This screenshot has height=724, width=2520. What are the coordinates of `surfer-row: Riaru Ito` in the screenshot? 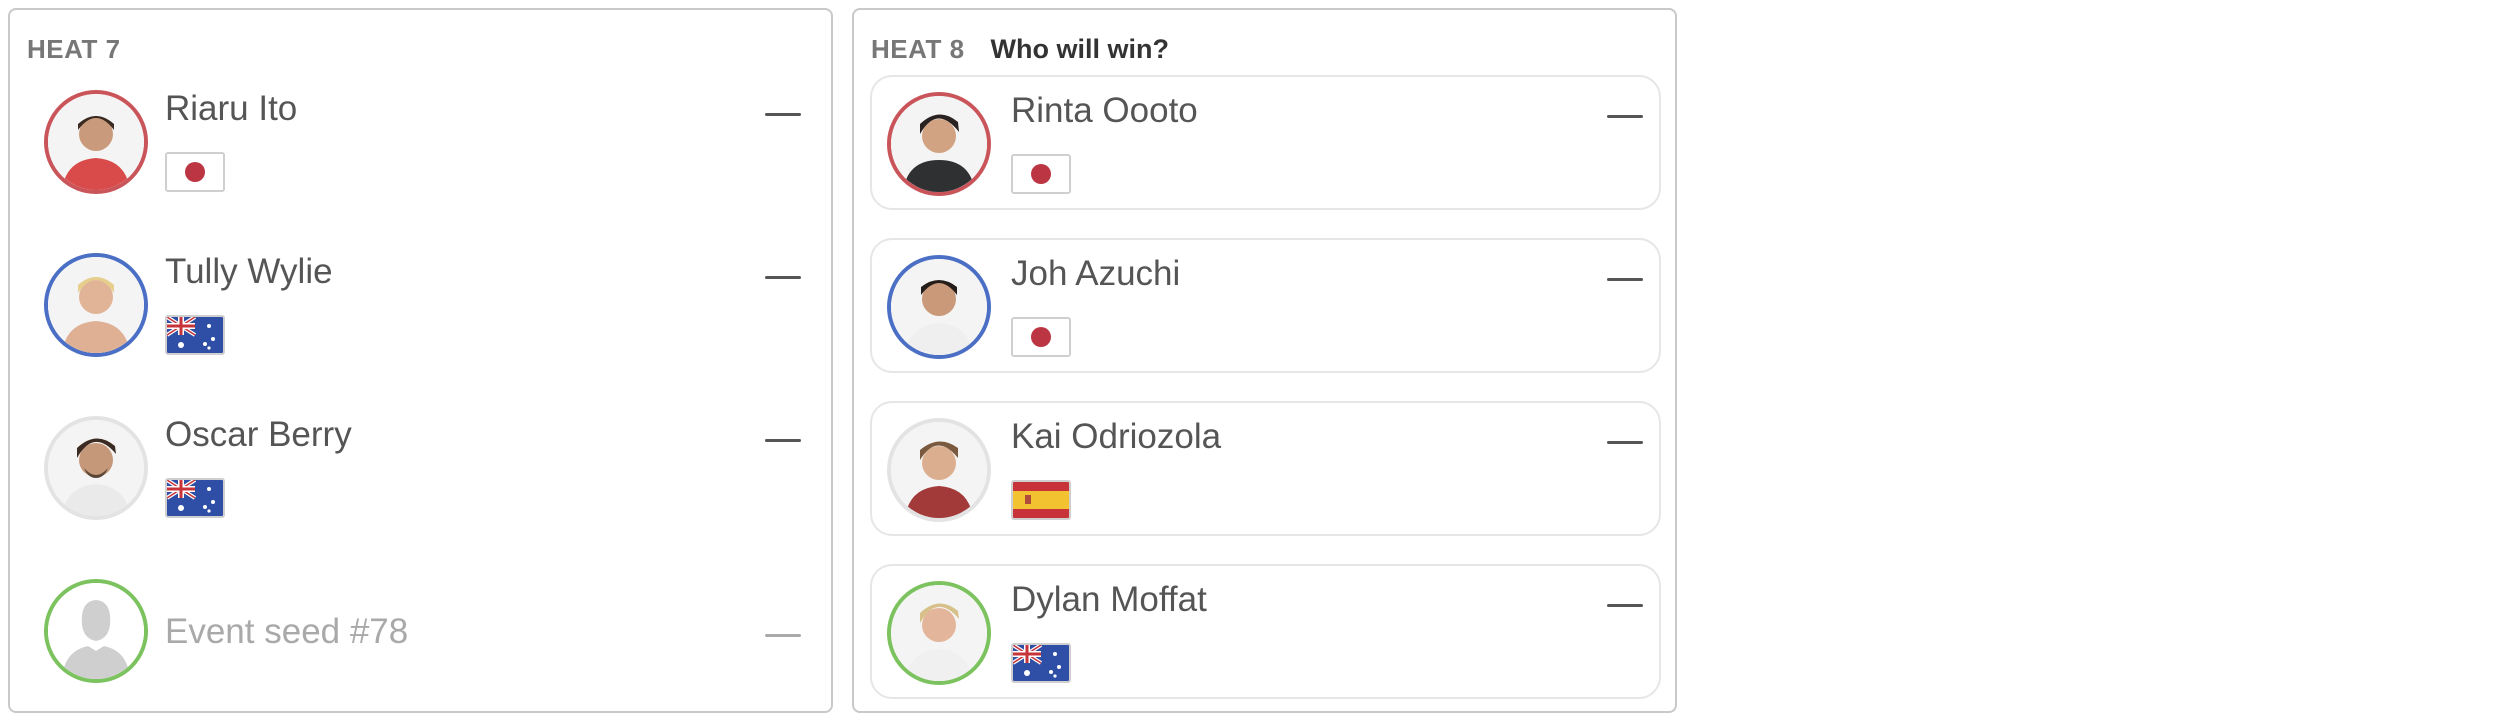 It's located at (421, 142).